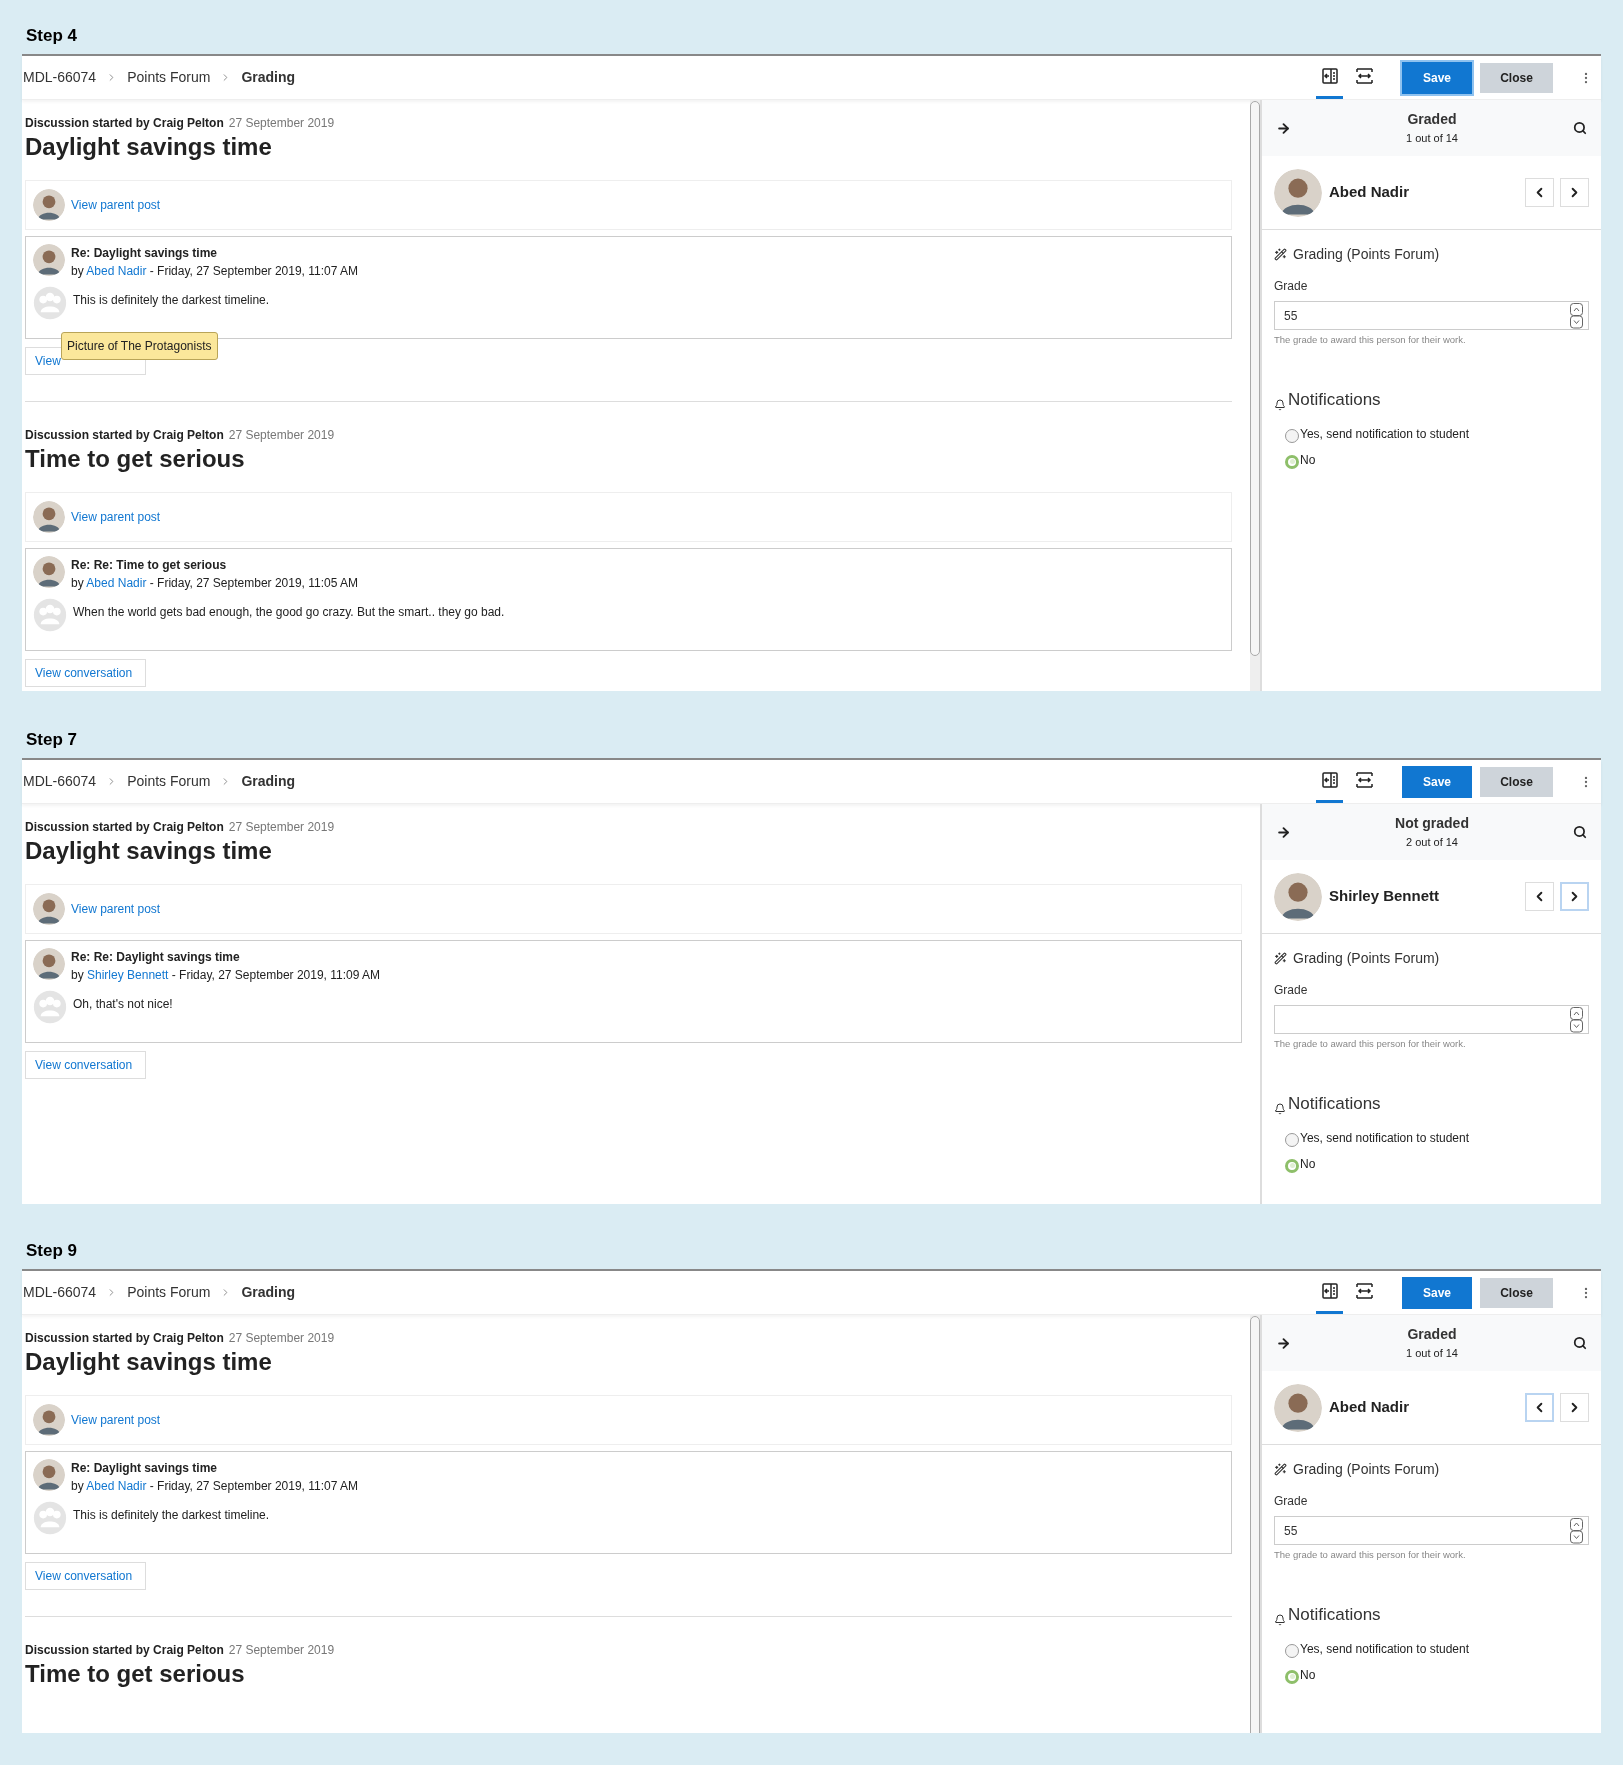 The height and width of the screenshot is (1765, 1623). What do you see at coordinates (1432, 139) in the screenshot?
I see `student-position: 1 out of 14` at bounding box center [1432, 139].